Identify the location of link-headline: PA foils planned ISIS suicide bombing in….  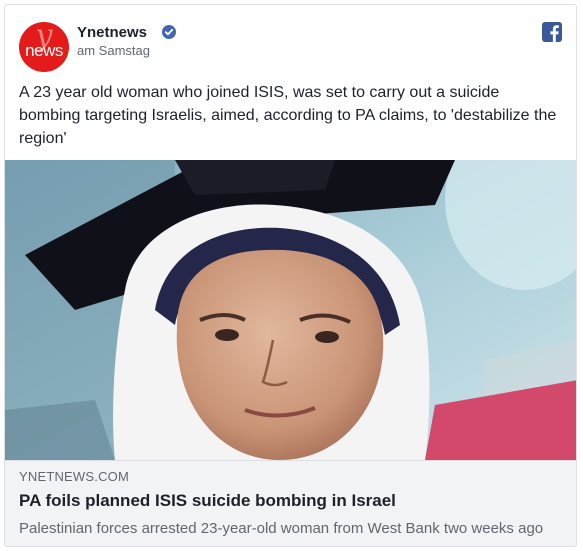
(207, 501).